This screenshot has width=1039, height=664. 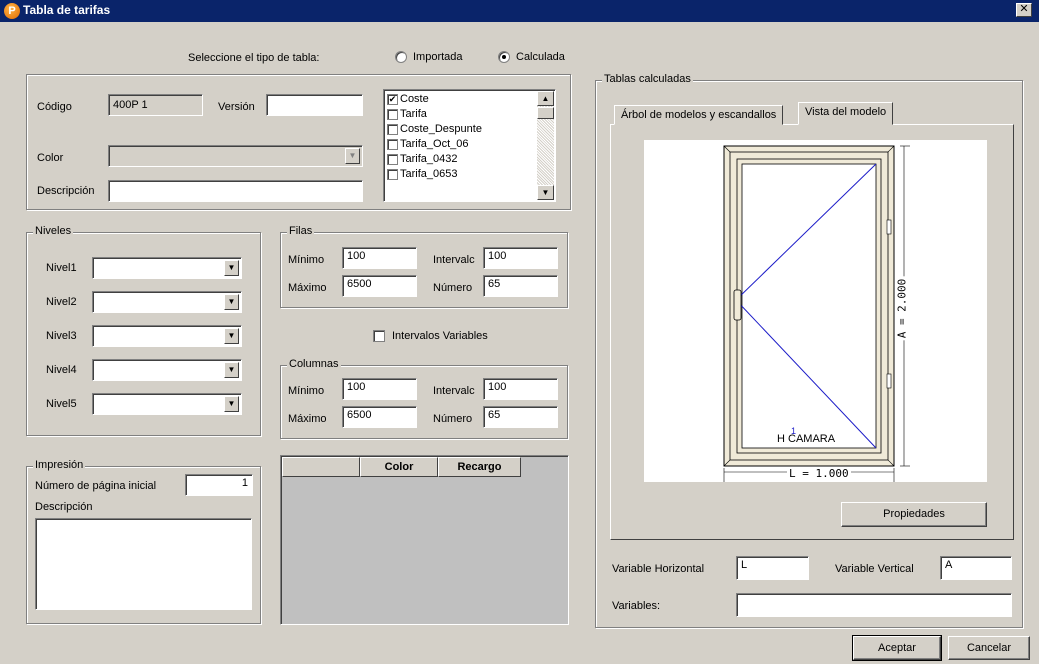 I want to click on impresion-title: Impresión, so click(x=59, y=465).